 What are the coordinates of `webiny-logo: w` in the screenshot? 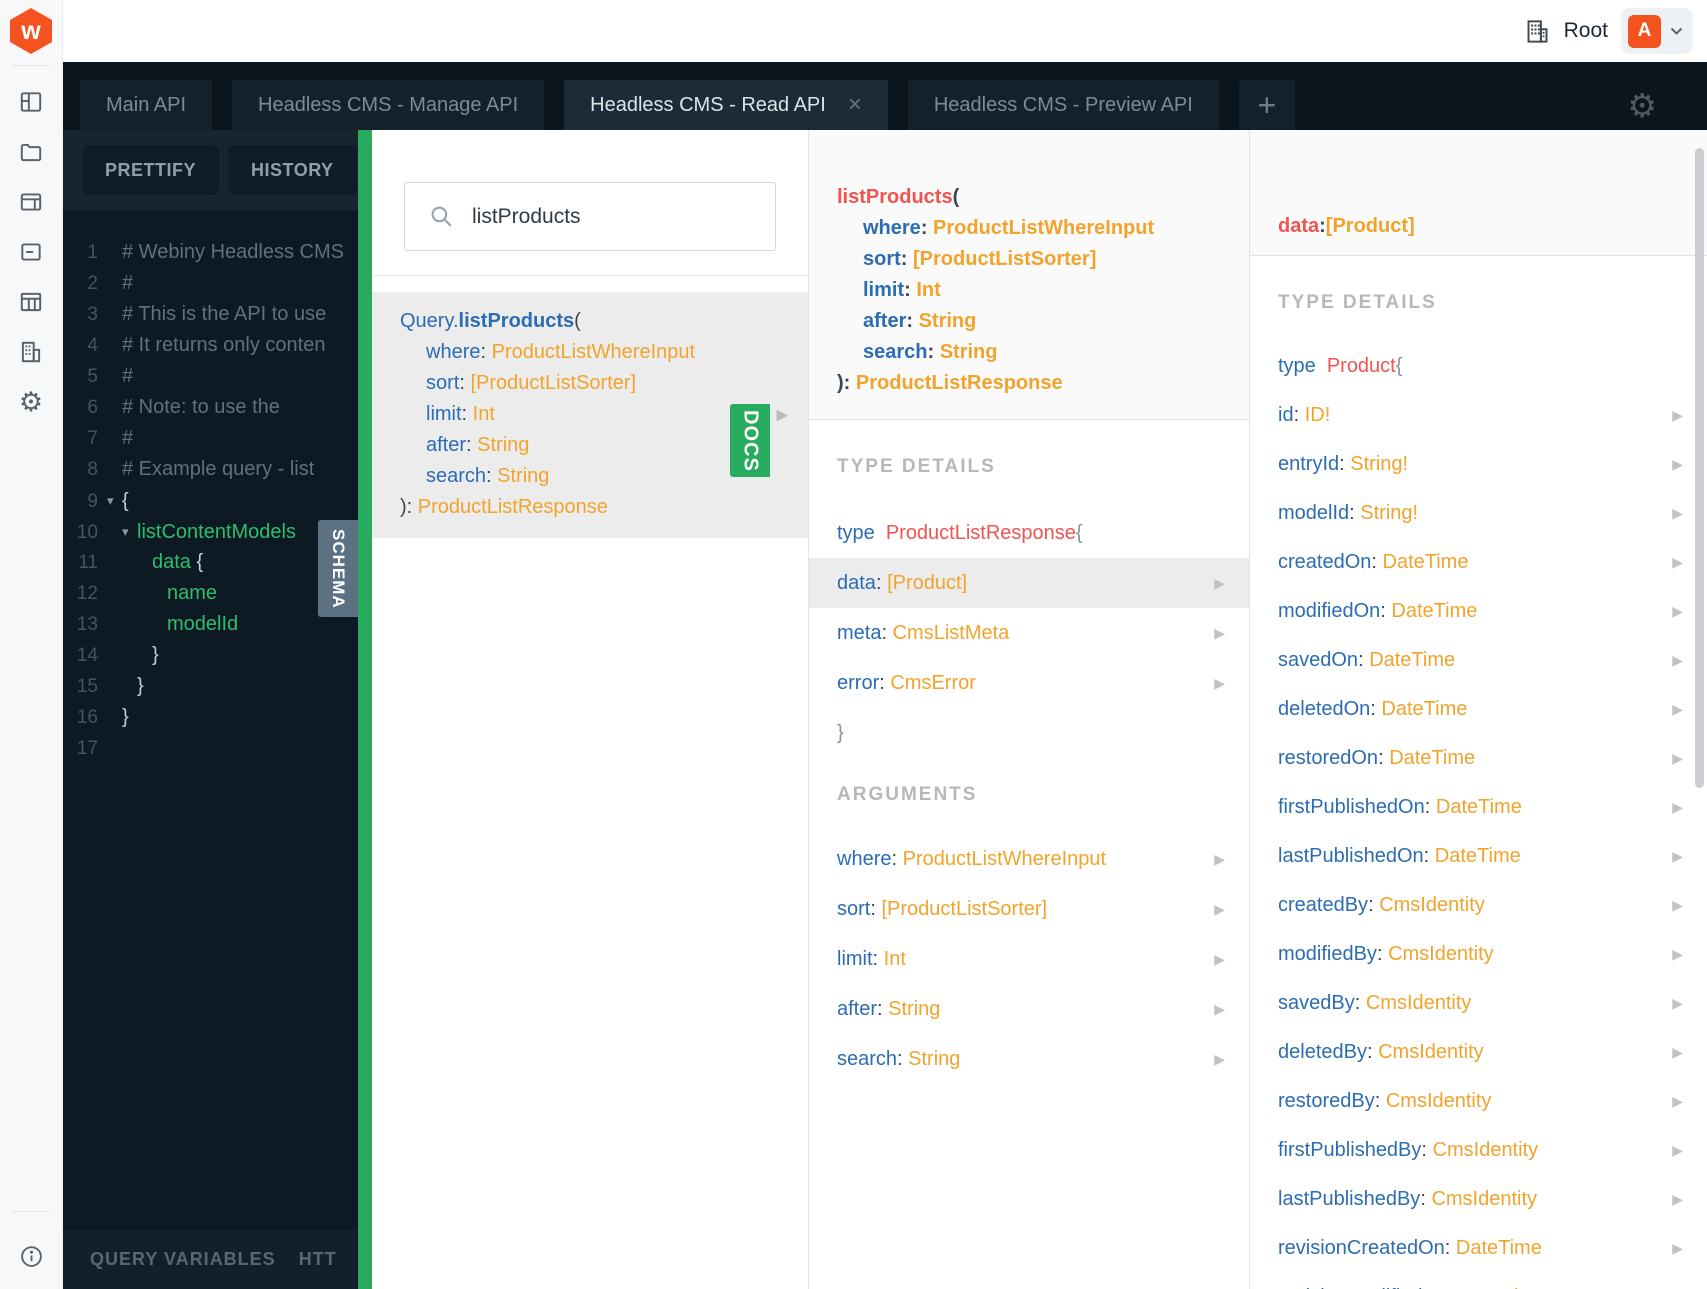 It's located at (31, 31).